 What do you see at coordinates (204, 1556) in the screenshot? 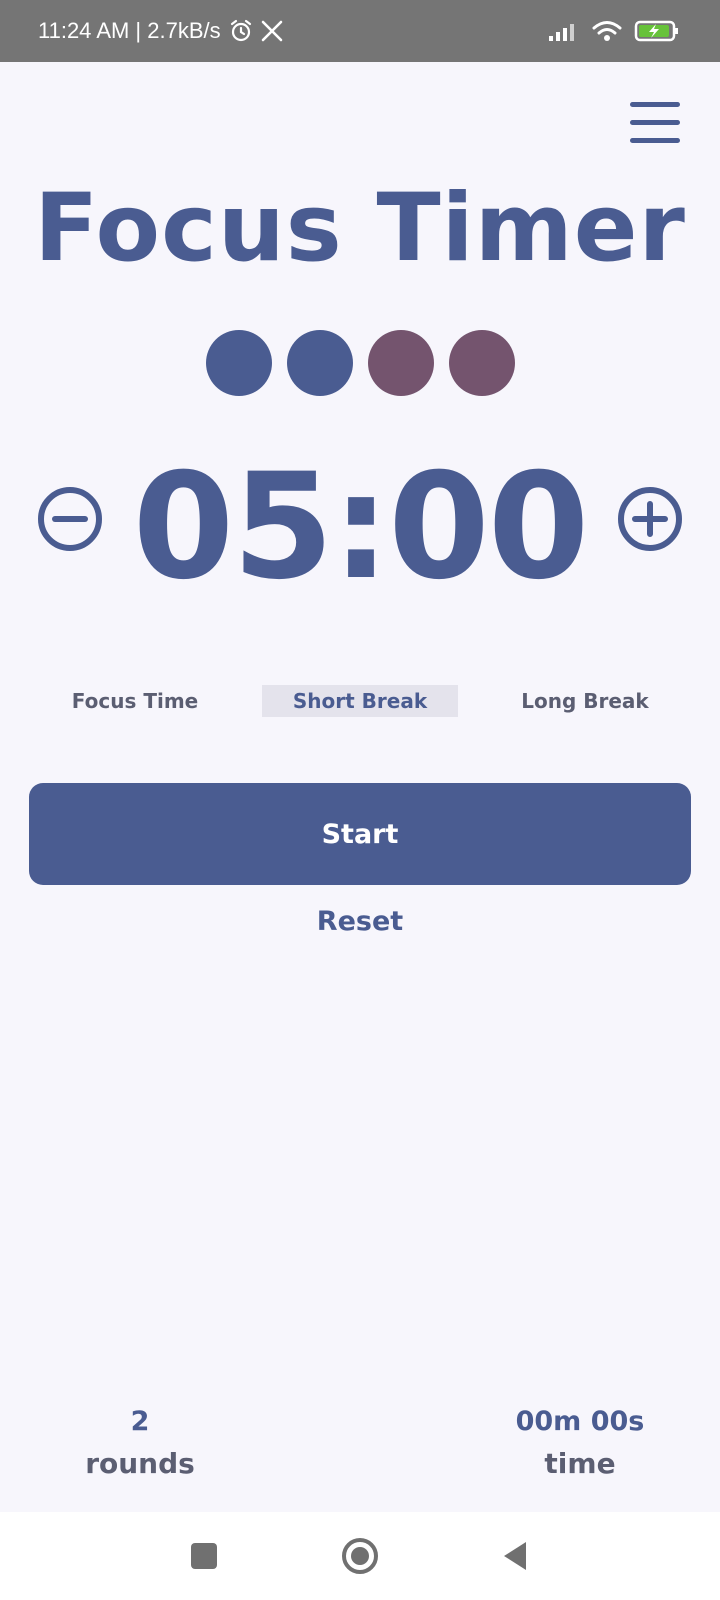
I see `recents-square-icon` at bounding box center [204, 1556].